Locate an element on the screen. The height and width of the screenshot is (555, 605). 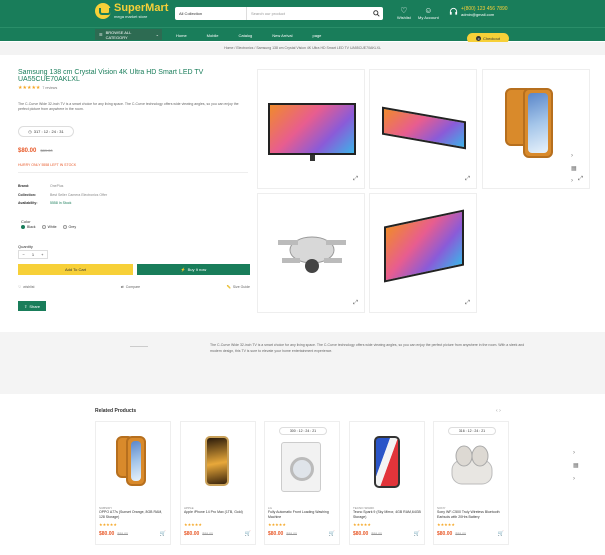
ruler-icon: 📏 is located at coordinates (228, 287).